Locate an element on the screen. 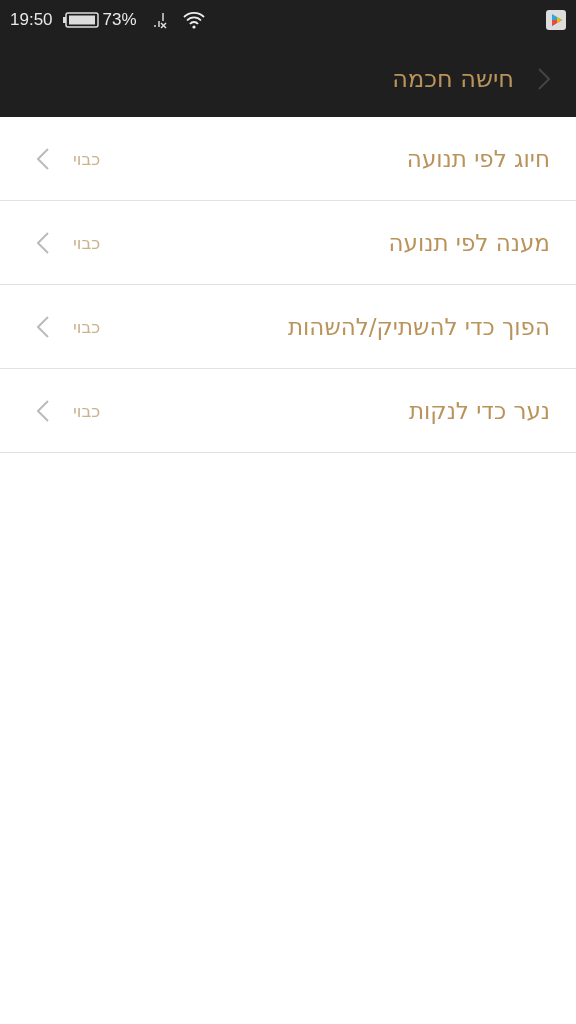 The width and height of the screenshot is (576, 1024). setting-label: הפוך כדי להשתיק/להשהות is located at coordinates (418, 326).